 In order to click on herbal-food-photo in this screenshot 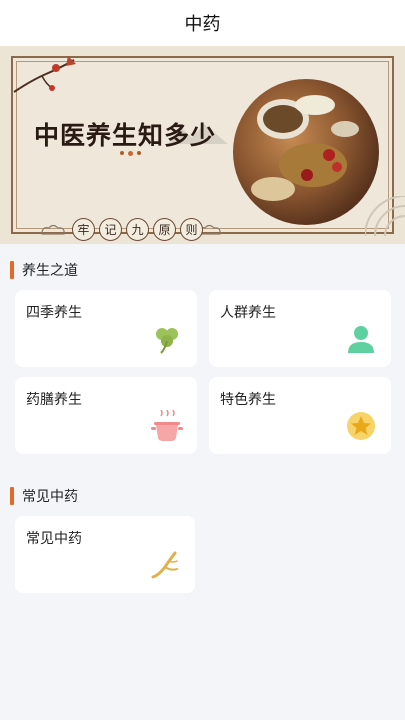, I will do `click(306, 152)`.